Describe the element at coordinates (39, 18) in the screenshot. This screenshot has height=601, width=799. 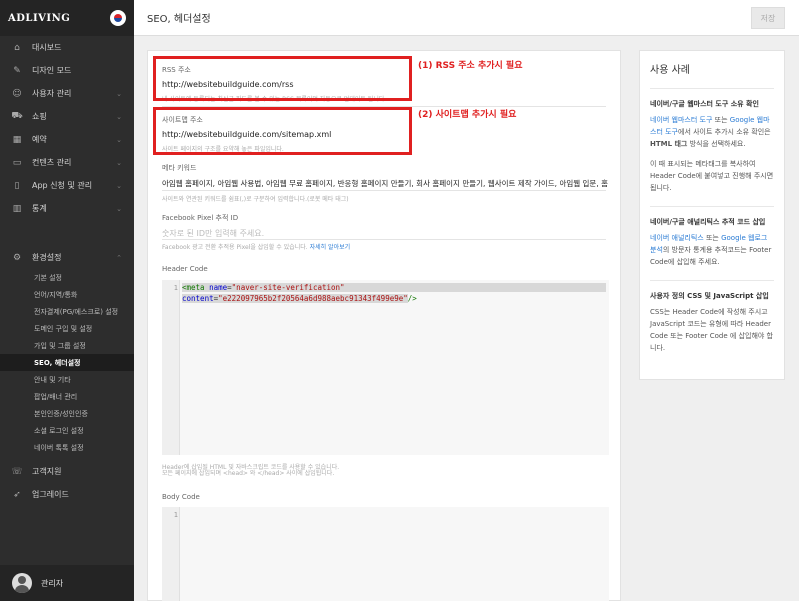
I see `brand-logo: ADLIVING` at that location.